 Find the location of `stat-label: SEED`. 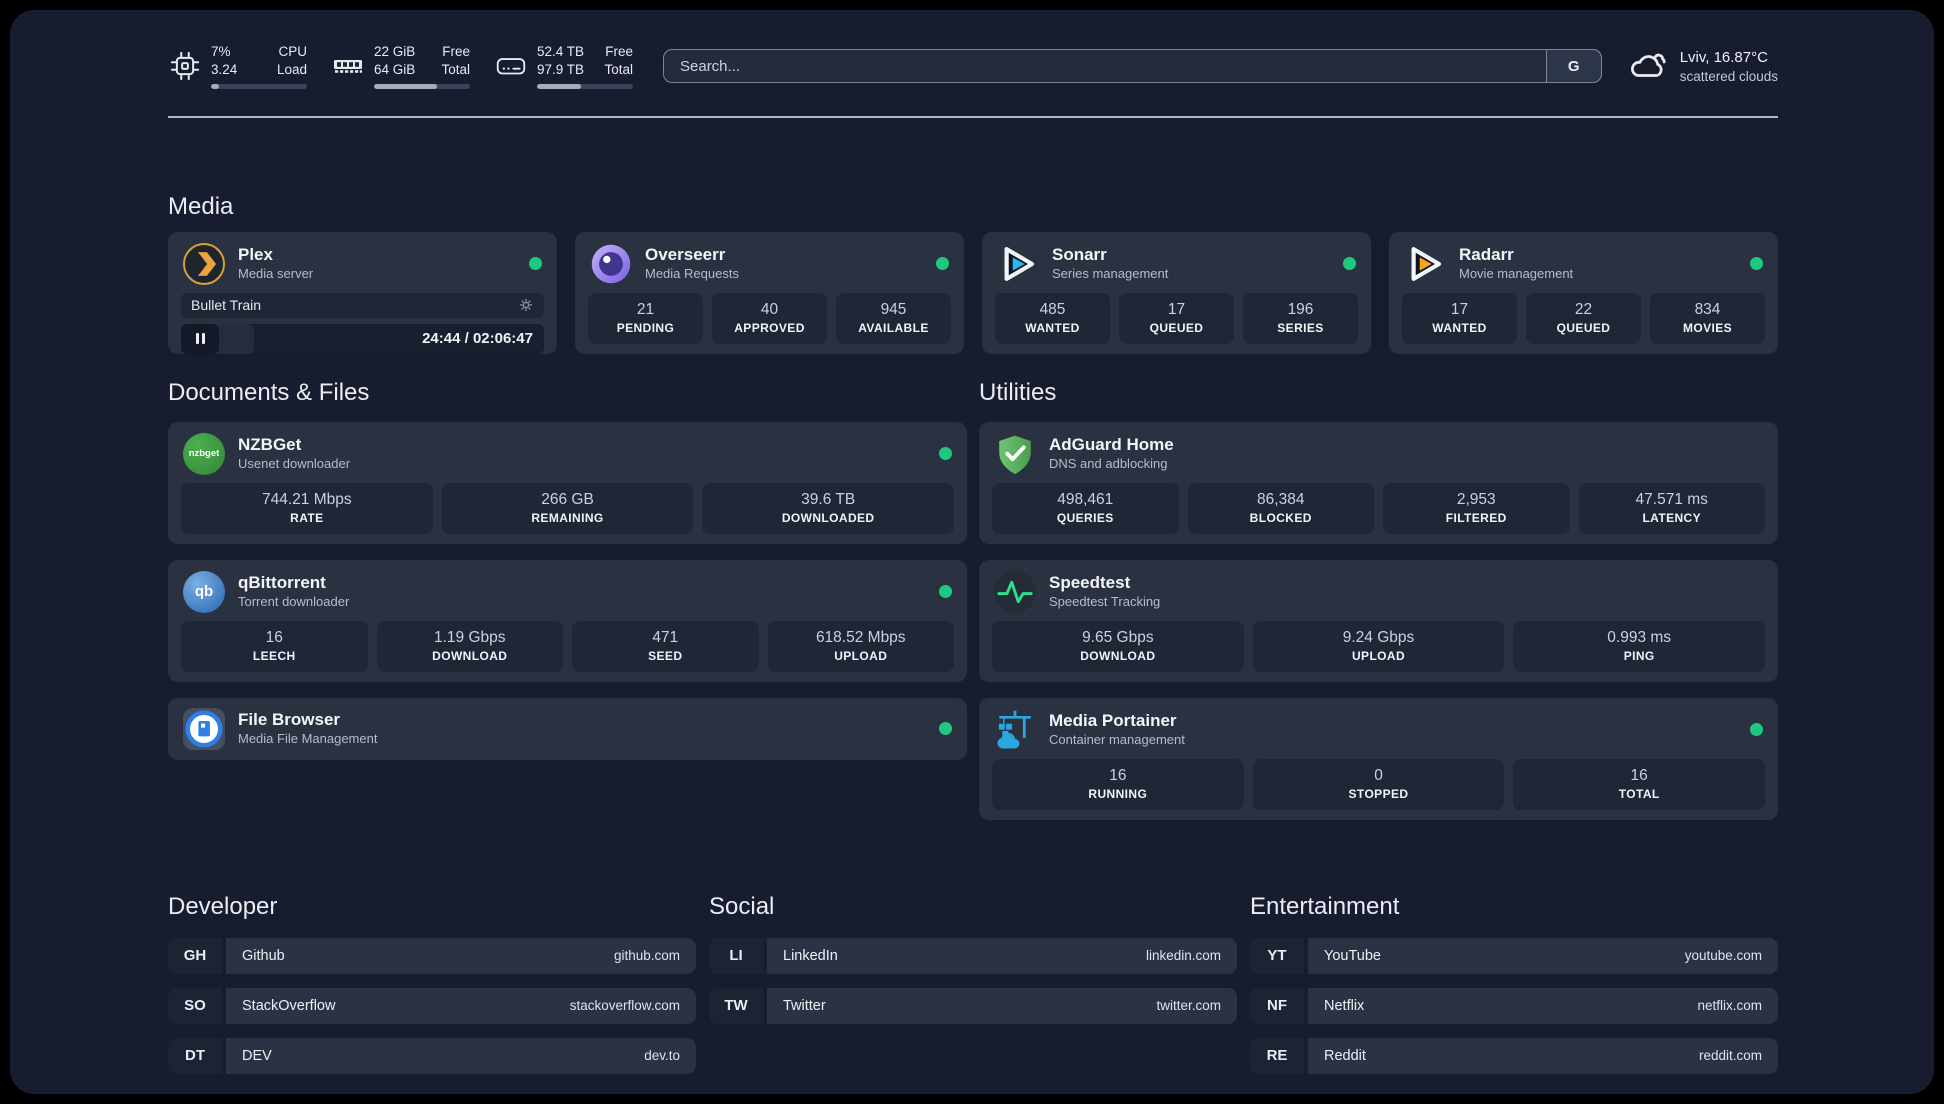

stat-label: SEED is located at coordinates (665, 655).